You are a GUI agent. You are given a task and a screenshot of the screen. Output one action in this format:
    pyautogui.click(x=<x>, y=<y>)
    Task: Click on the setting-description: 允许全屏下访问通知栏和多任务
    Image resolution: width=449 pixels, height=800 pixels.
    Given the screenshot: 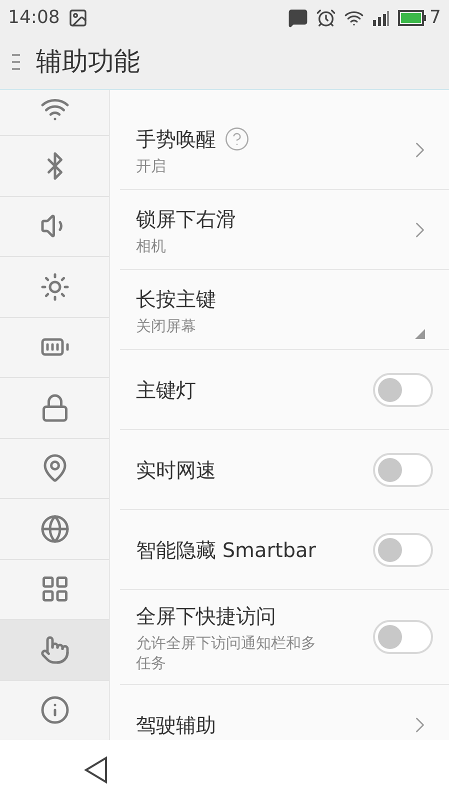 What is the action you would take?
    pyautogui.click(x=226, y=653)
    